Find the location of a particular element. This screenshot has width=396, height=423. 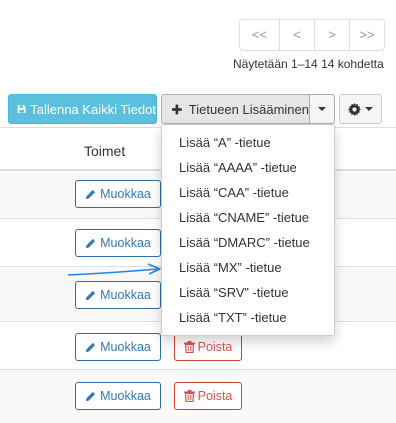

menu-item-add-cname: Lisää “CNAME” -tietue is located at coordinates (248, 217).